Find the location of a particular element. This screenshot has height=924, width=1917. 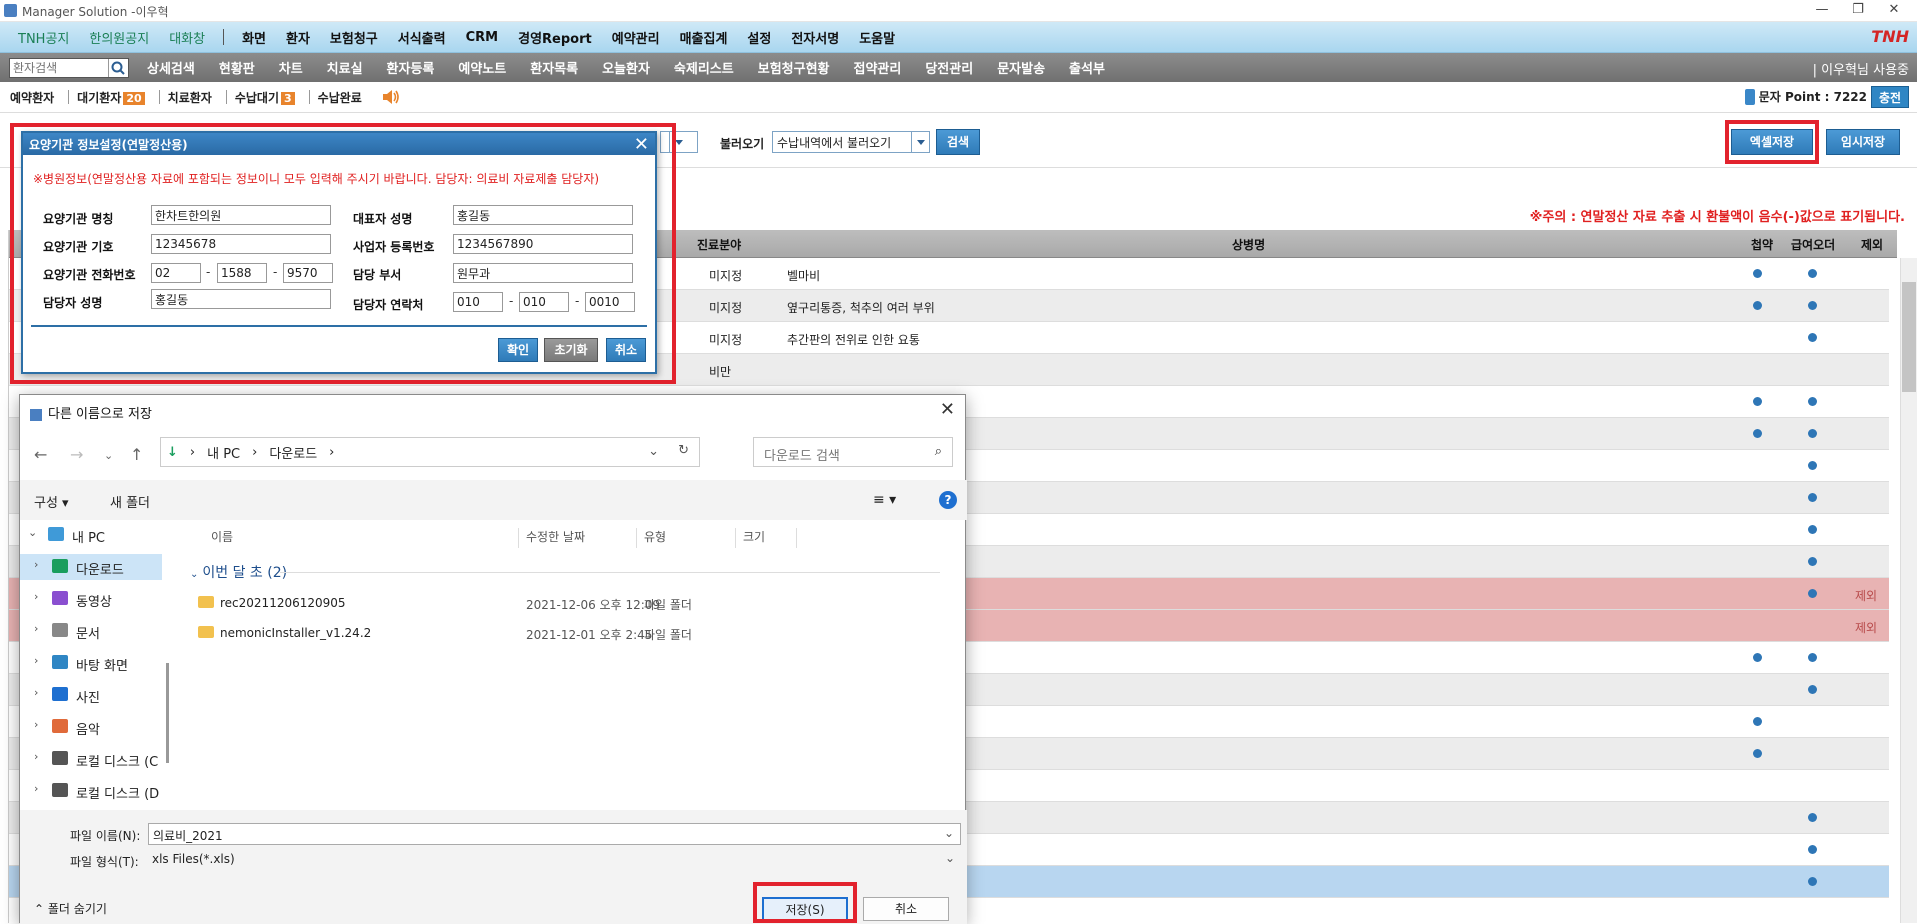

load-source-select: 수납내역에서 불러오기 is located at coordinates (851, 142).